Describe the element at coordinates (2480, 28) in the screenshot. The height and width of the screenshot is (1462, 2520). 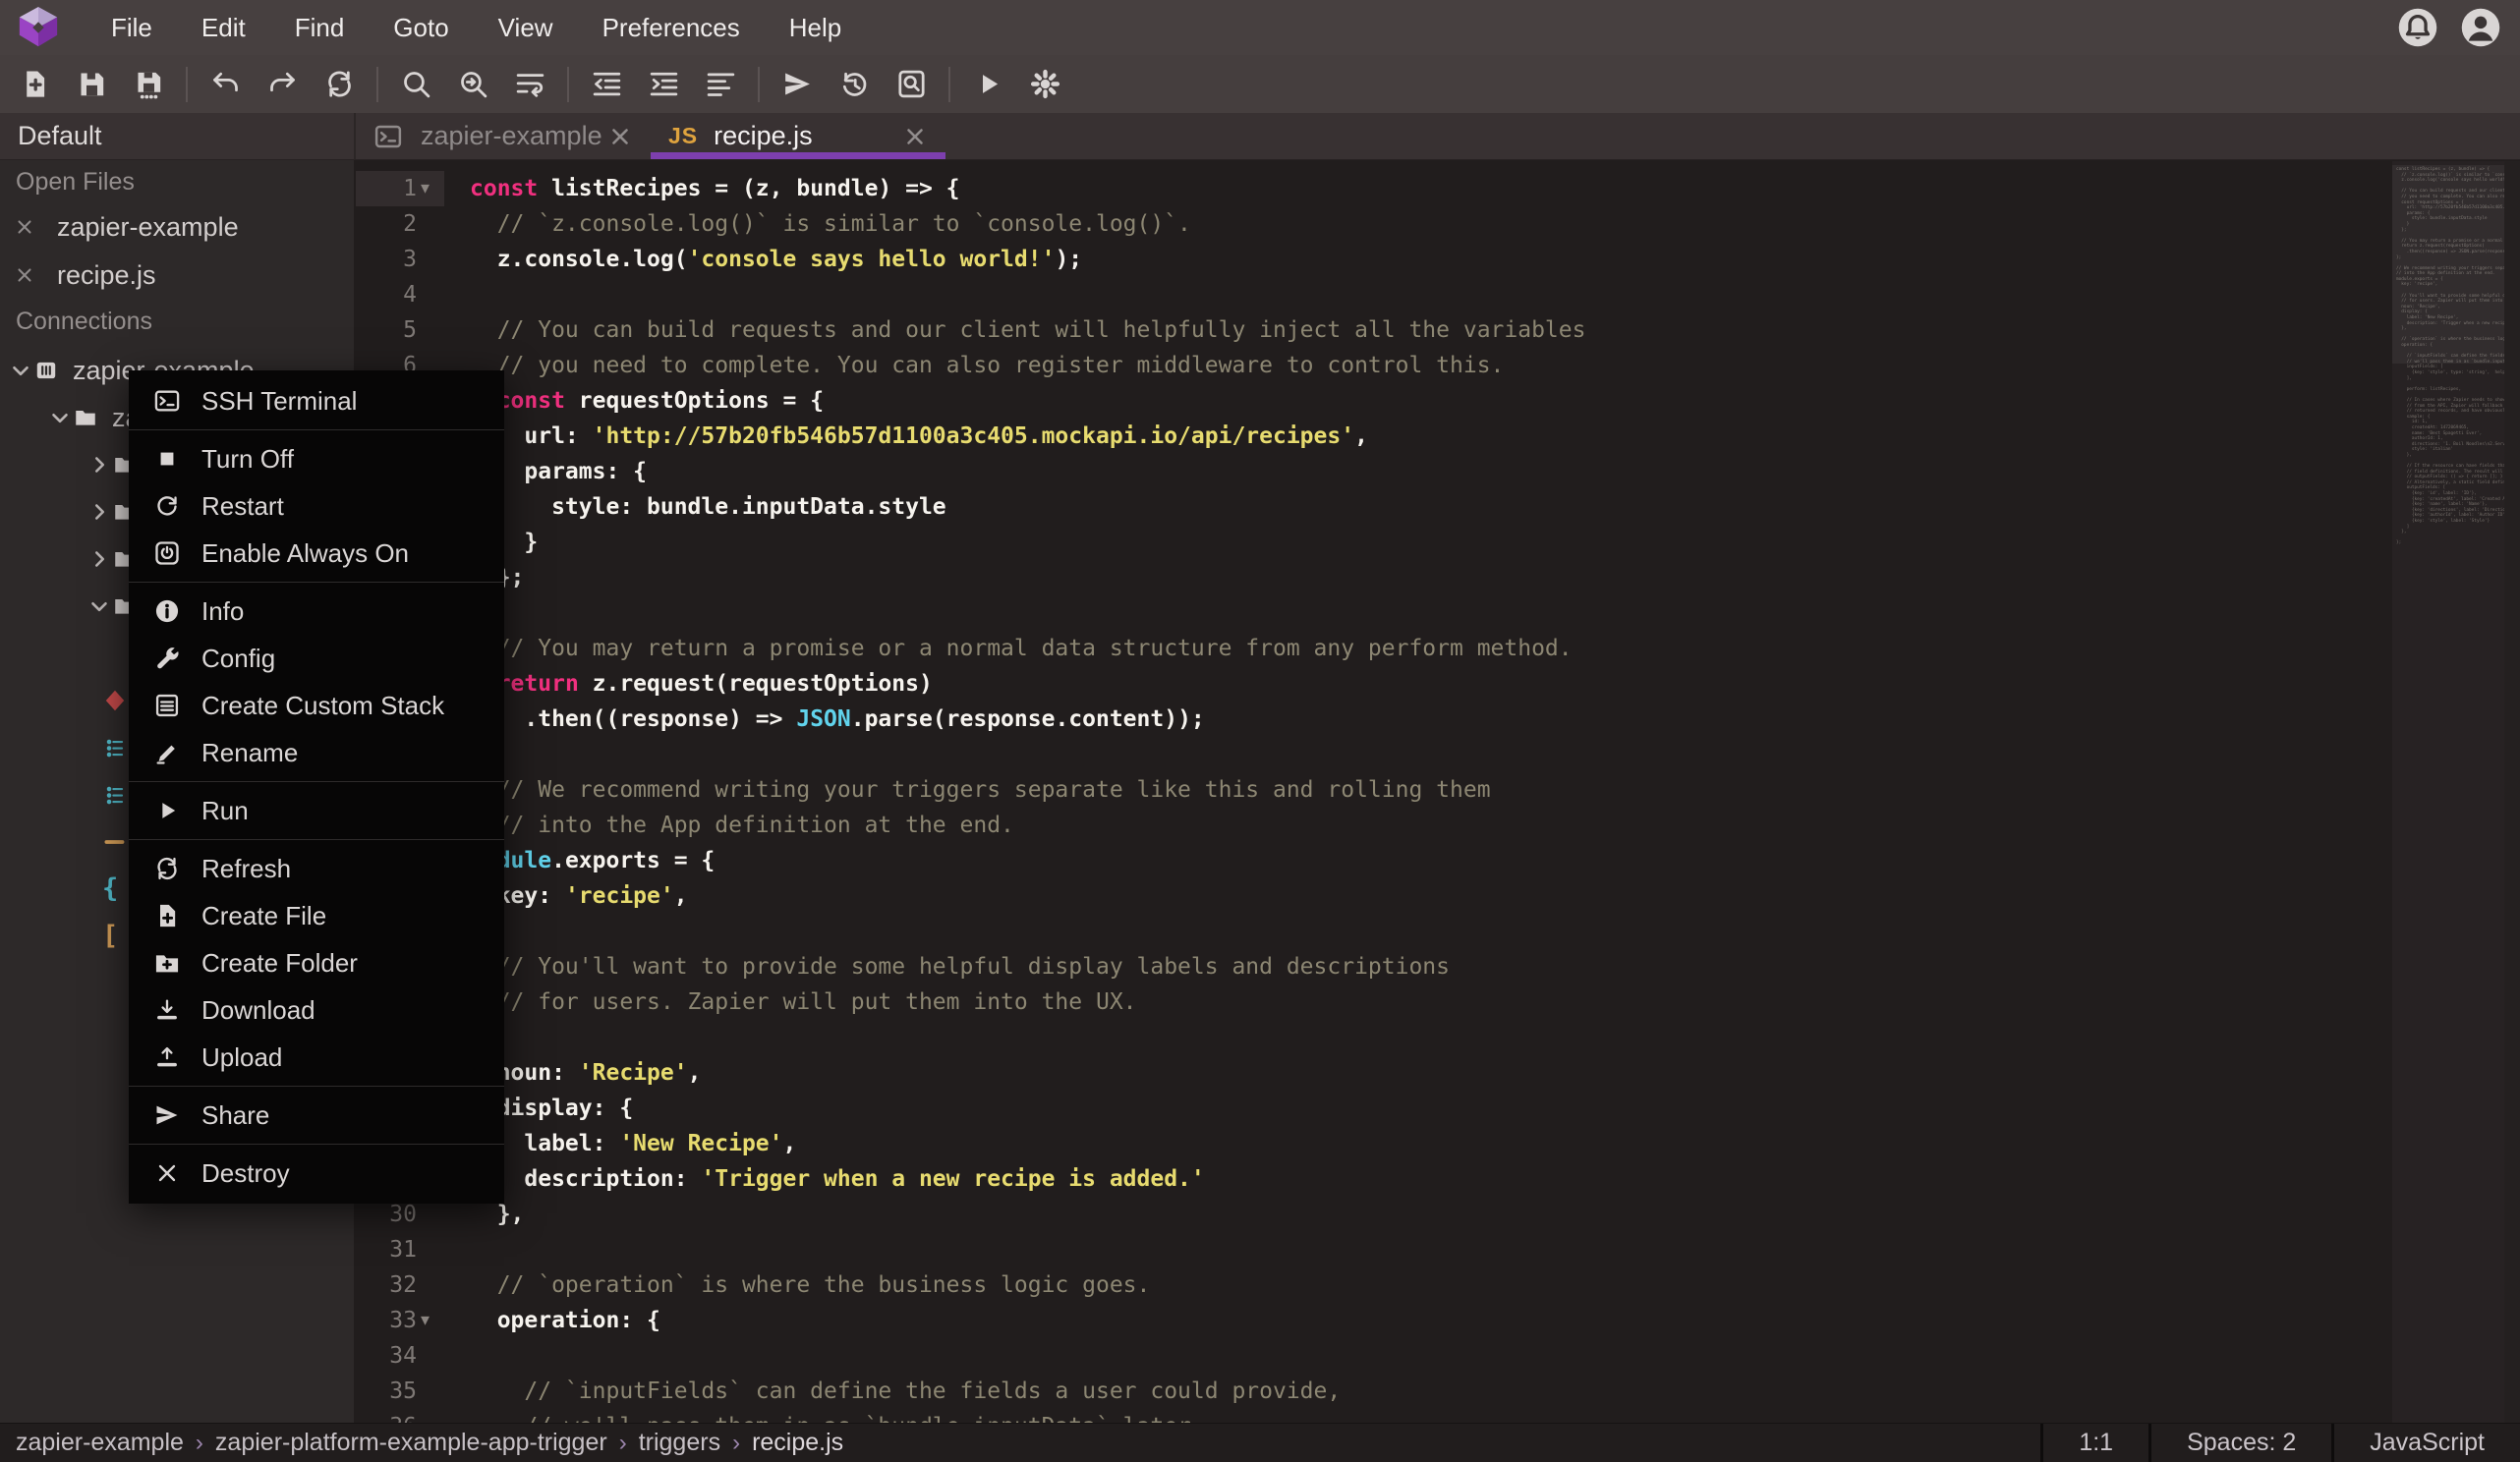
I see `account-icon` at that location.